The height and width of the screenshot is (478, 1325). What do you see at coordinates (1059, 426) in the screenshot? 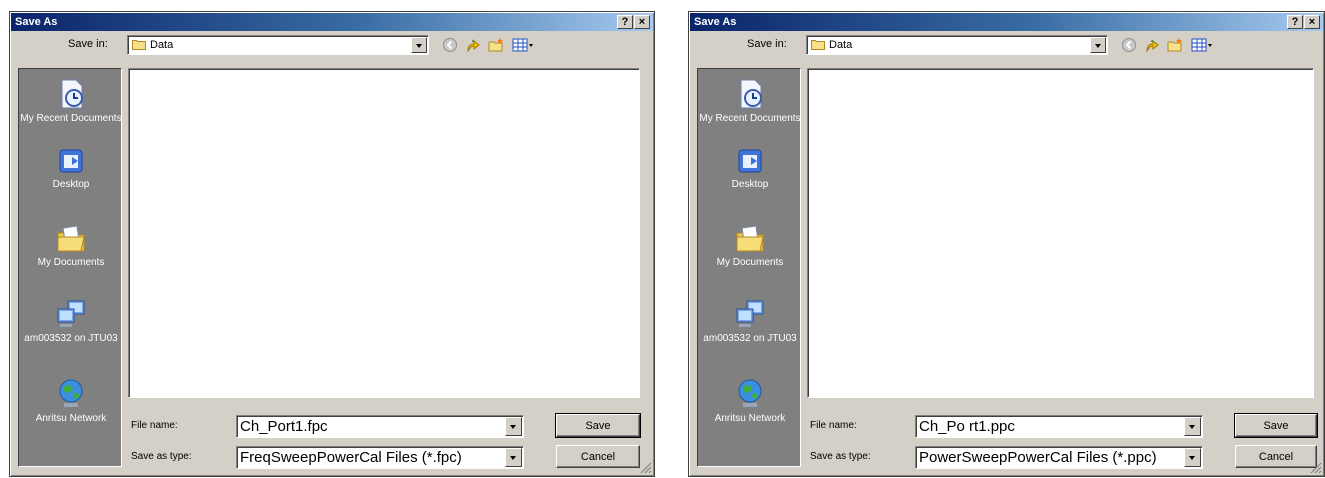
I see `file-name-combo: Ch_Po rt1.ppc` at bounding box center [1059, 426].